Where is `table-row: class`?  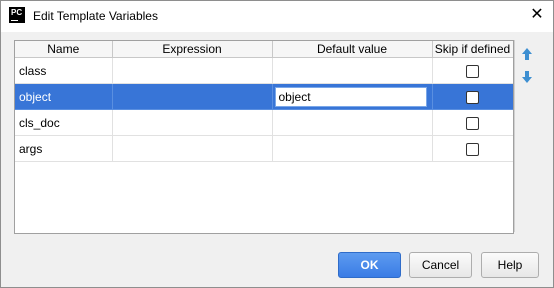
table-row: class is located at coordinates (264, 70).